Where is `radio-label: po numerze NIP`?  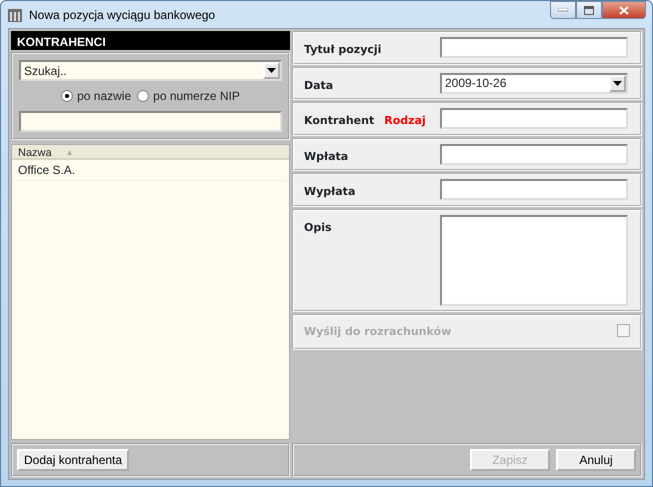
radio-label: po numerze NIP is located at coordinates (196, 96).